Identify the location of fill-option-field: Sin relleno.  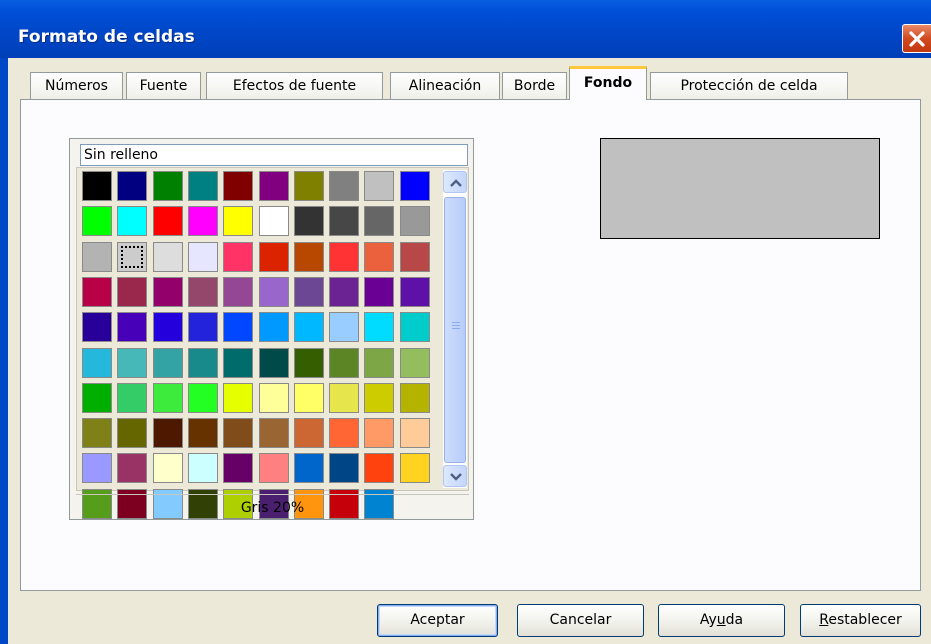
(274, 155).